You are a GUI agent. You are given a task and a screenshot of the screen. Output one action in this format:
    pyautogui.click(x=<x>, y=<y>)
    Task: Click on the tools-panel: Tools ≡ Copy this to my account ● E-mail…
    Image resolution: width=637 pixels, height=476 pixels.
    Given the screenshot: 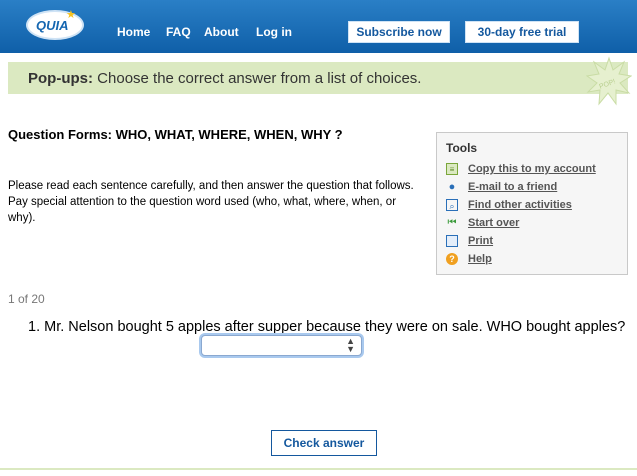 What is the action you would take?
    pyautogui.click(x=532, y=203)
    